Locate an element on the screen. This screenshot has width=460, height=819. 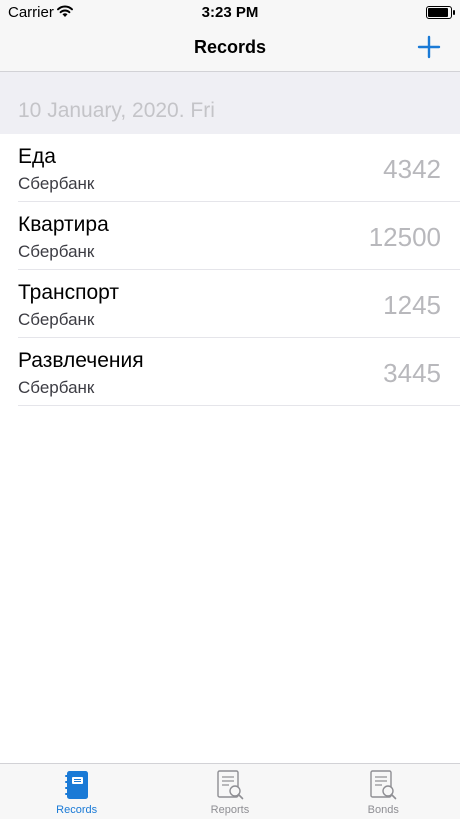
table-row: Квартира Сбербанк 12500 is located at coordinates (230, 236).